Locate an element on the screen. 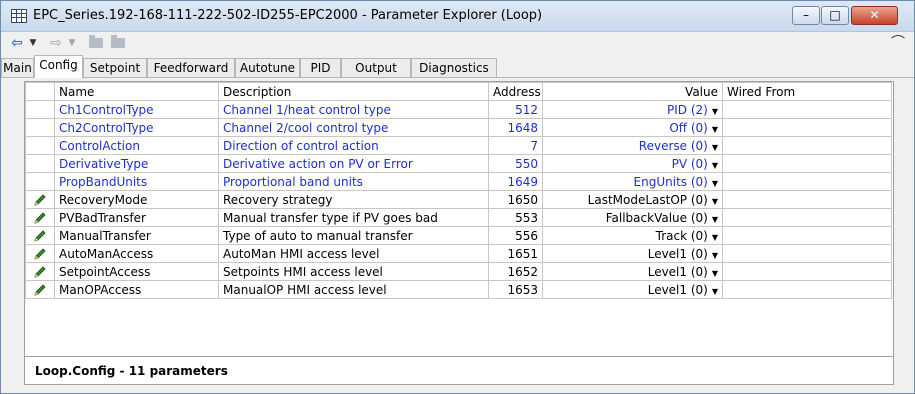 Image resolution: width=915 pixels, height=394 pixels. column-header-name: Name is located at coordinates (136, 91).